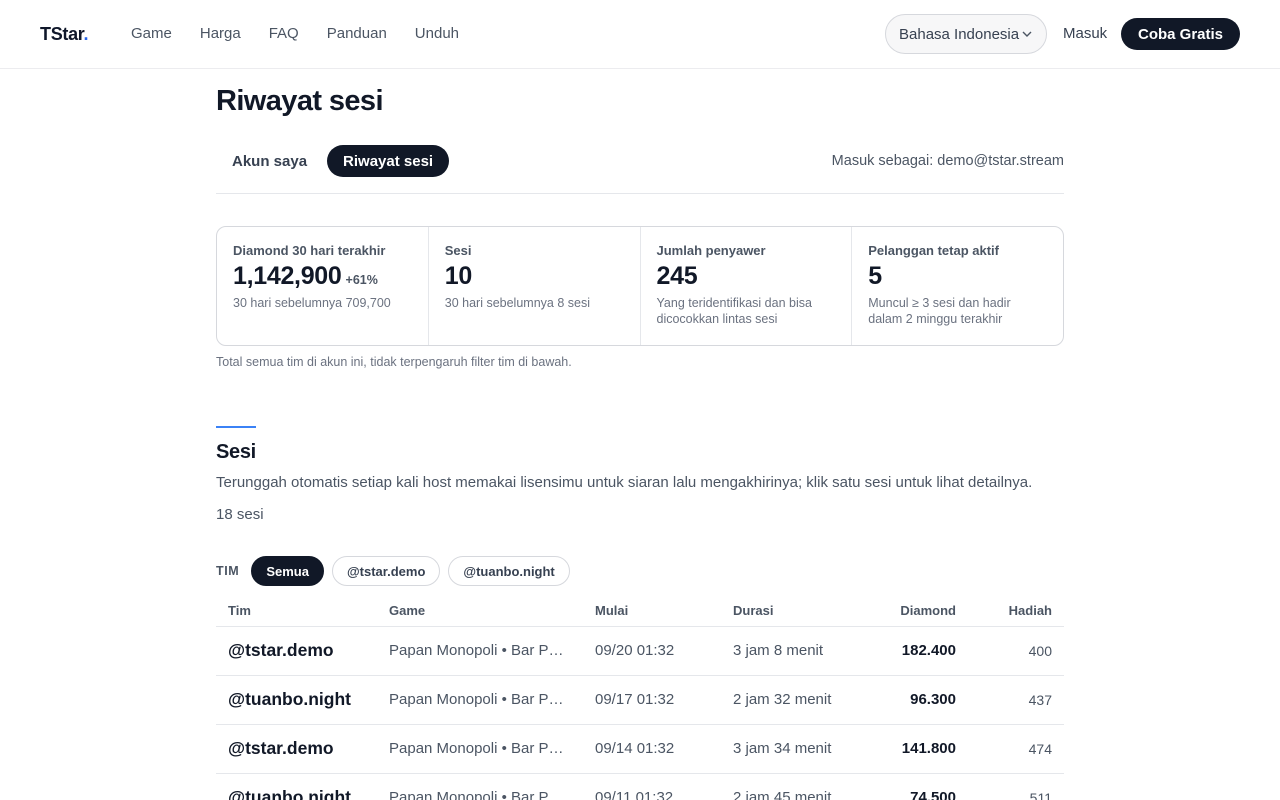 This screenshot has width=1280, height=800. Describe the element at coordinates (287, 276) in the screenshot. I see `stat-number: 1,142,900` at that location.